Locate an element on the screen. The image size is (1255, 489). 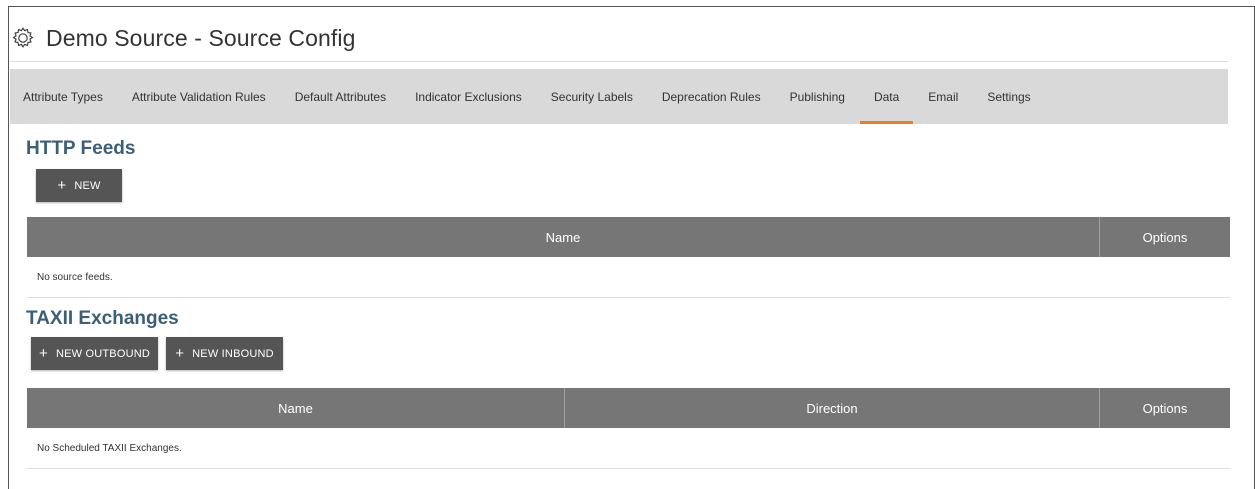
taxii-exchanges-title: TAXII Exchanges is located at coordinates (102, 318).